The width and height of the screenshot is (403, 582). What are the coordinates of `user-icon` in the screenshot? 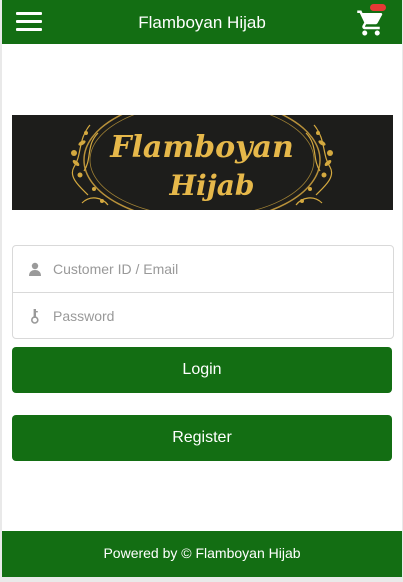 It's located at (35, 269).